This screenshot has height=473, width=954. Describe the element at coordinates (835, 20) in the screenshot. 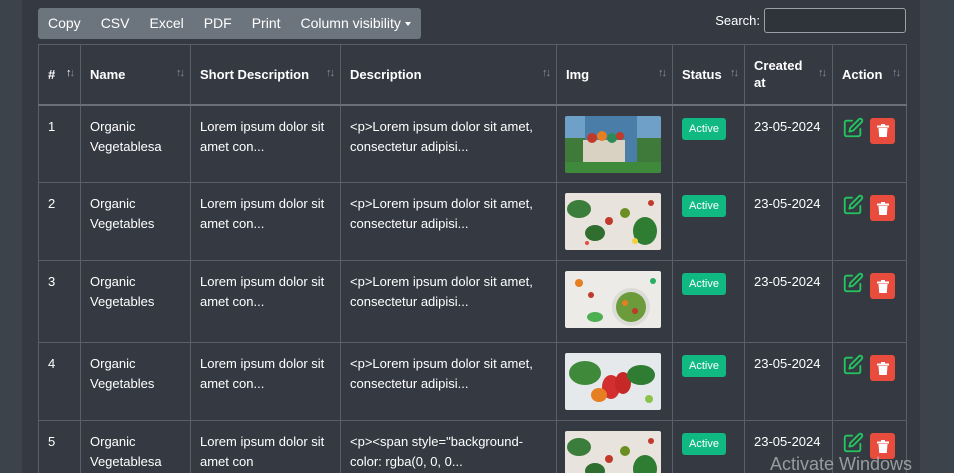

I see `search-input` at that location.